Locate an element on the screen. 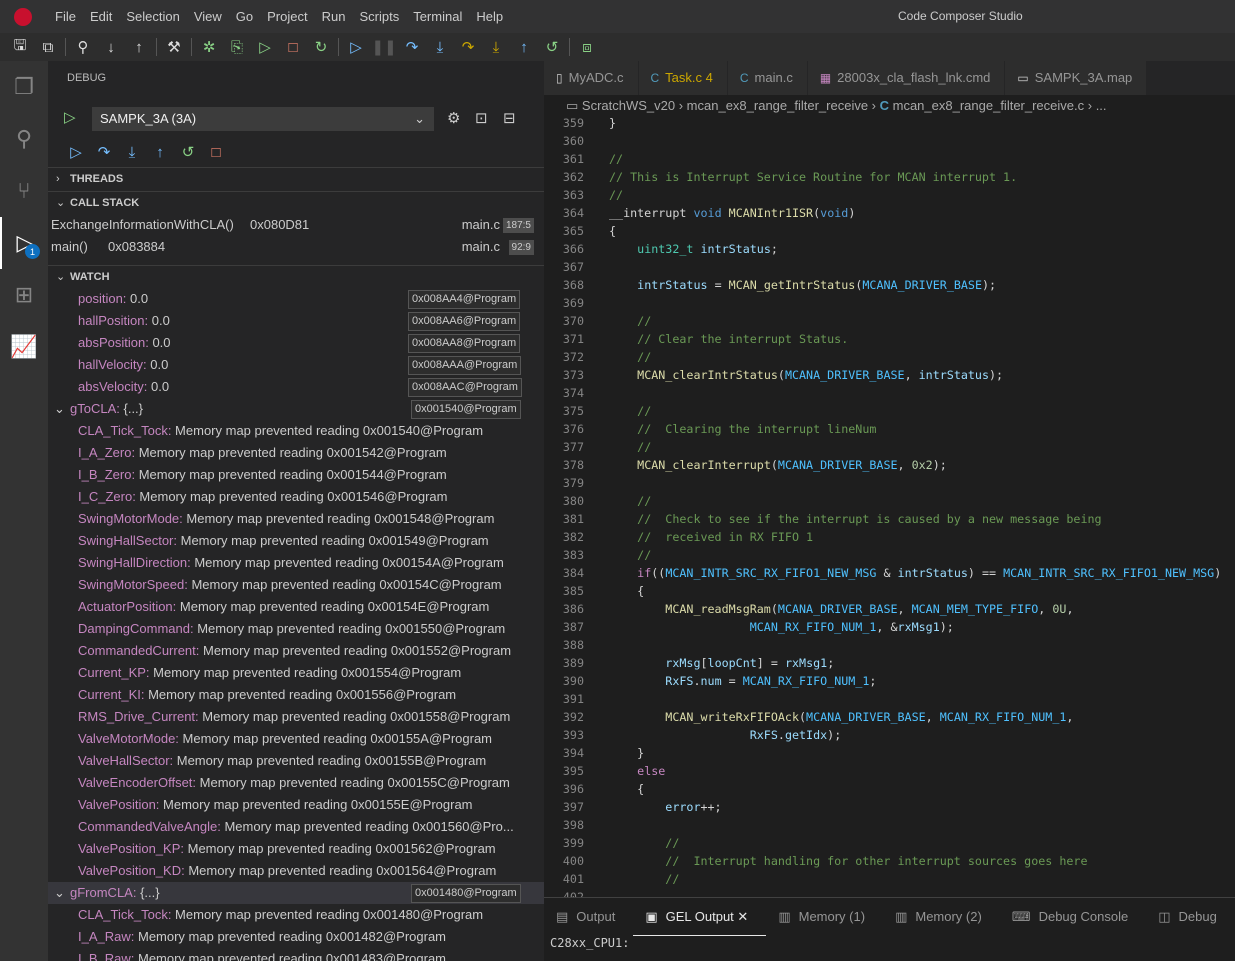  panel-tab: ◫ Debug is located at coordinates (1190, 917).